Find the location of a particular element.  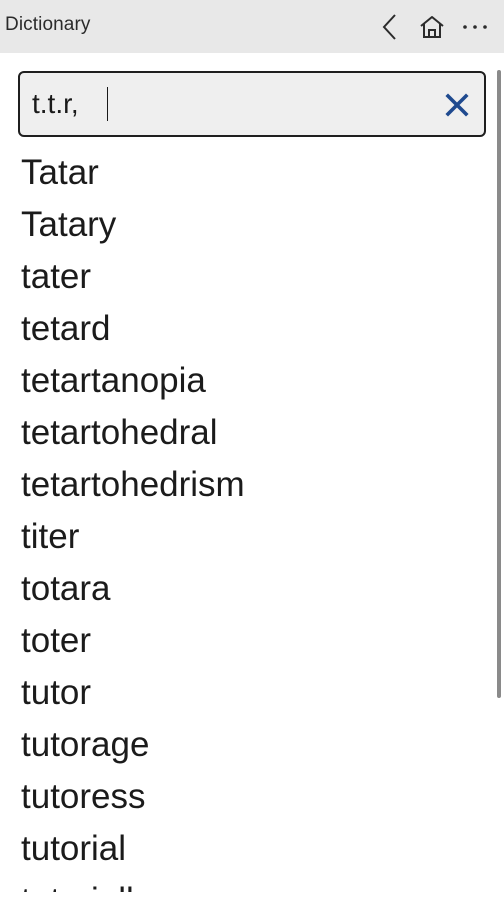

scrollbar-thumb is located at coordinates (499, 384).